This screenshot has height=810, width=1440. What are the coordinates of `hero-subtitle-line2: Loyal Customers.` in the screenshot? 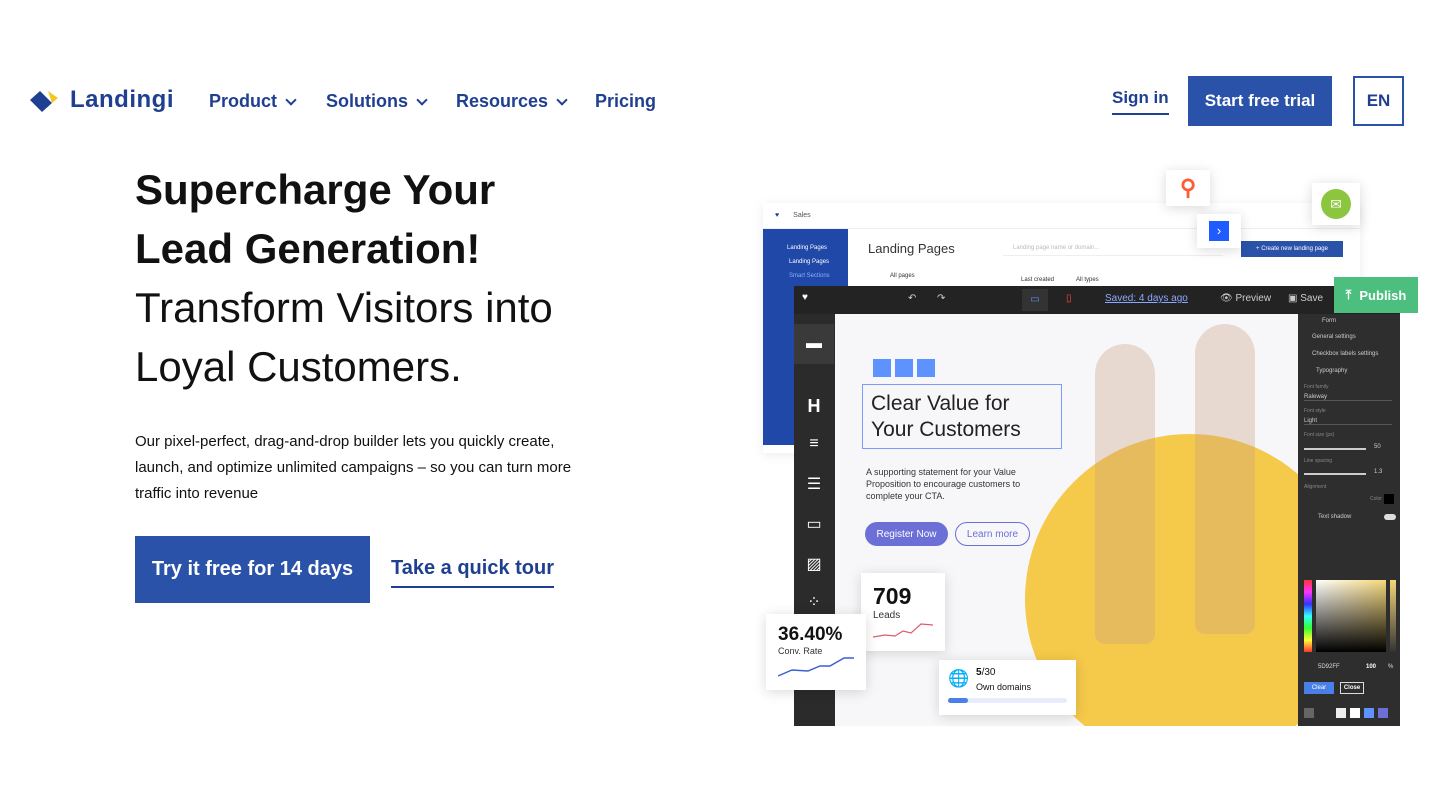 It's located at (298, 366).